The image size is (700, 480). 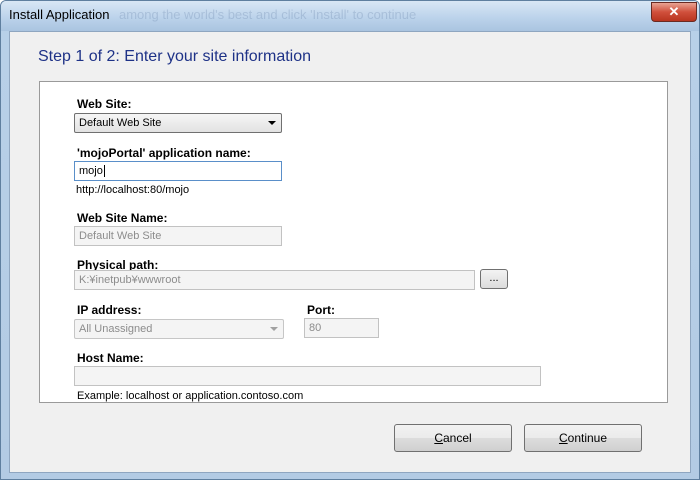 I want to click on cancel-mnemonic: C, so click(x=438, y=438).